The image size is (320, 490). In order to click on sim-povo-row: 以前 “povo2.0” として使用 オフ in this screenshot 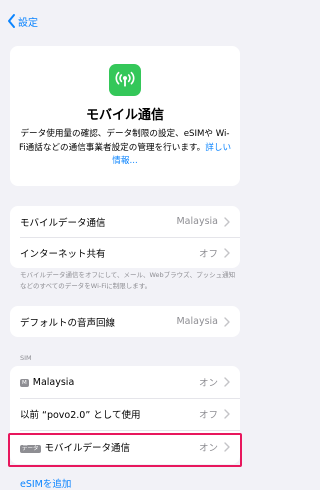, I will do `click(125, 414)`.